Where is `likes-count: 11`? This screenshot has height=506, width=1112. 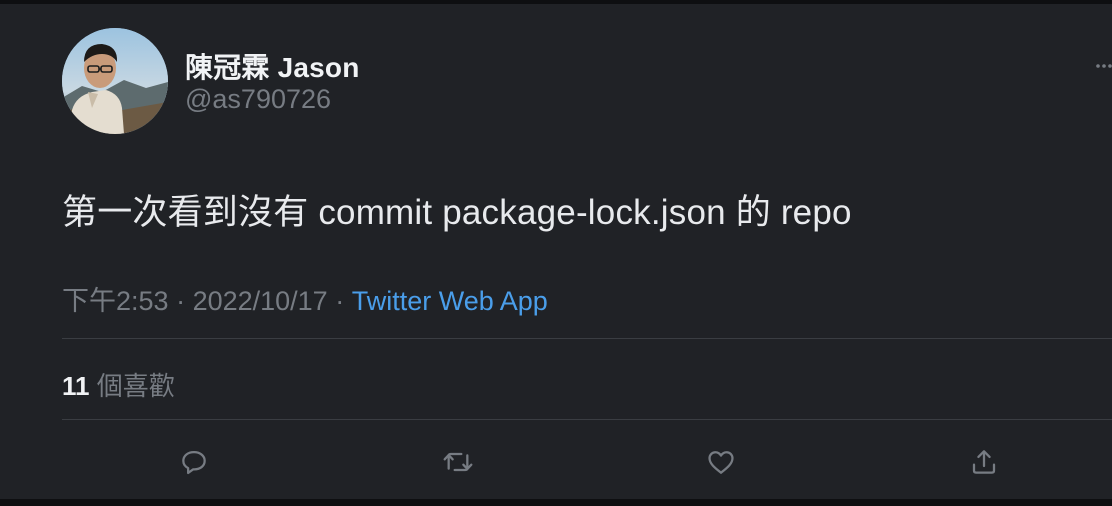
likes-count: 11 is located at coordinates (76, 386).